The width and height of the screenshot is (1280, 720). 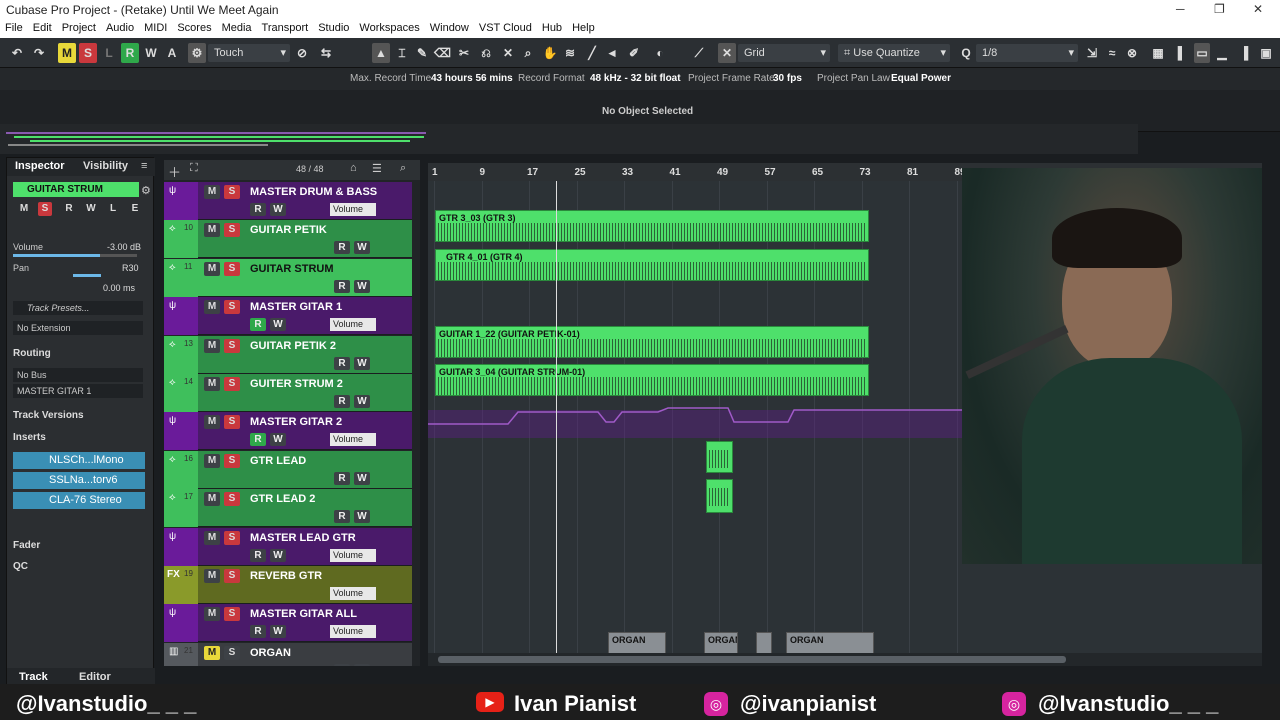 I want to click on menu-vst-cloud: VST Cloud, so click(x=505, y=29).